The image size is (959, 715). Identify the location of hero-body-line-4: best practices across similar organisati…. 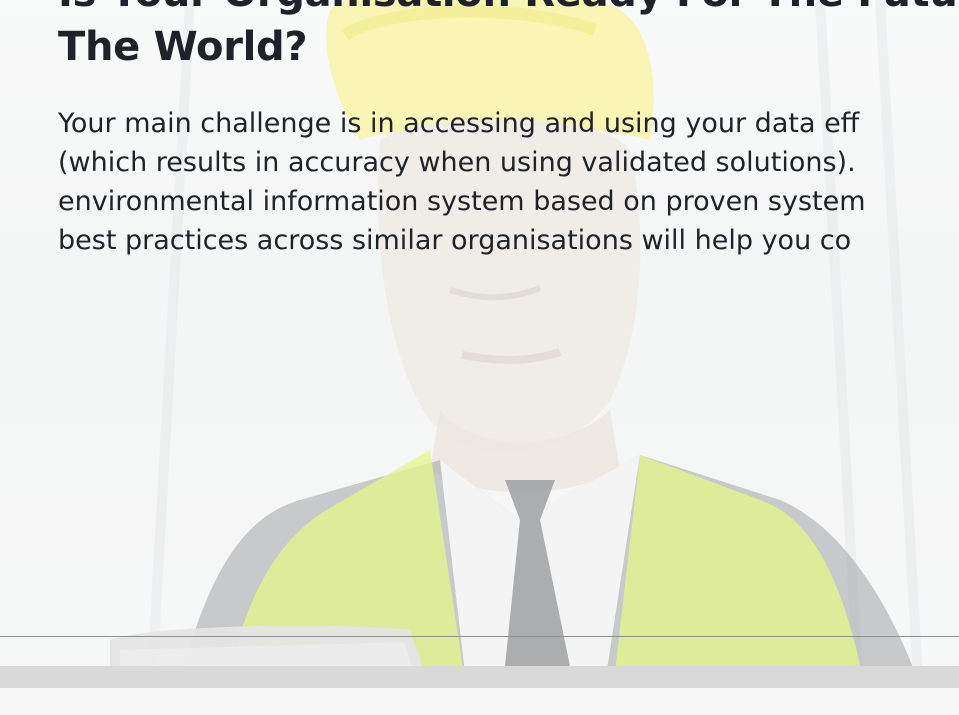
(455, 240).